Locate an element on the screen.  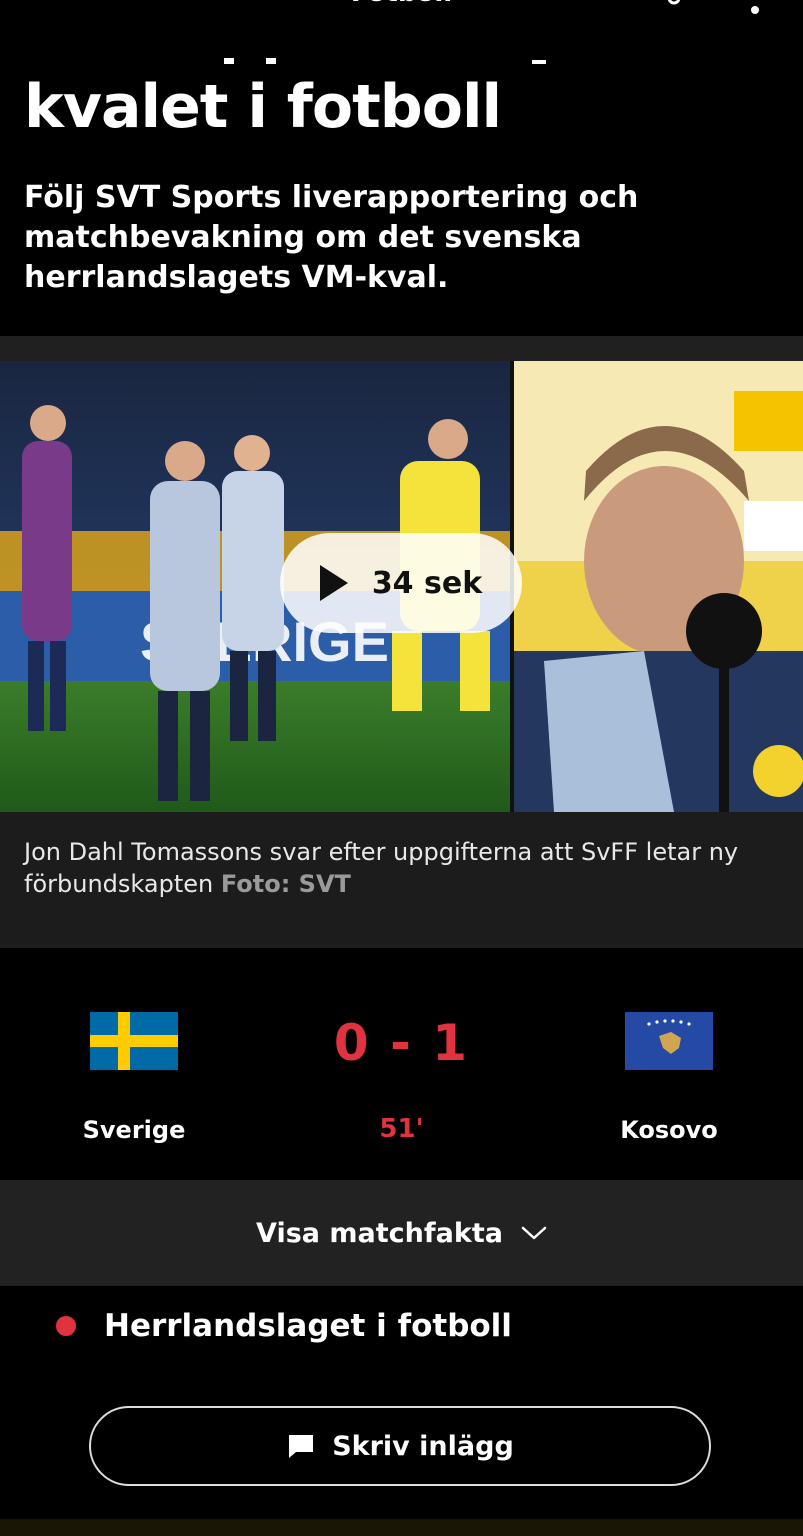
app-bar-title: Fotboll is located at coordinates (401, 4).